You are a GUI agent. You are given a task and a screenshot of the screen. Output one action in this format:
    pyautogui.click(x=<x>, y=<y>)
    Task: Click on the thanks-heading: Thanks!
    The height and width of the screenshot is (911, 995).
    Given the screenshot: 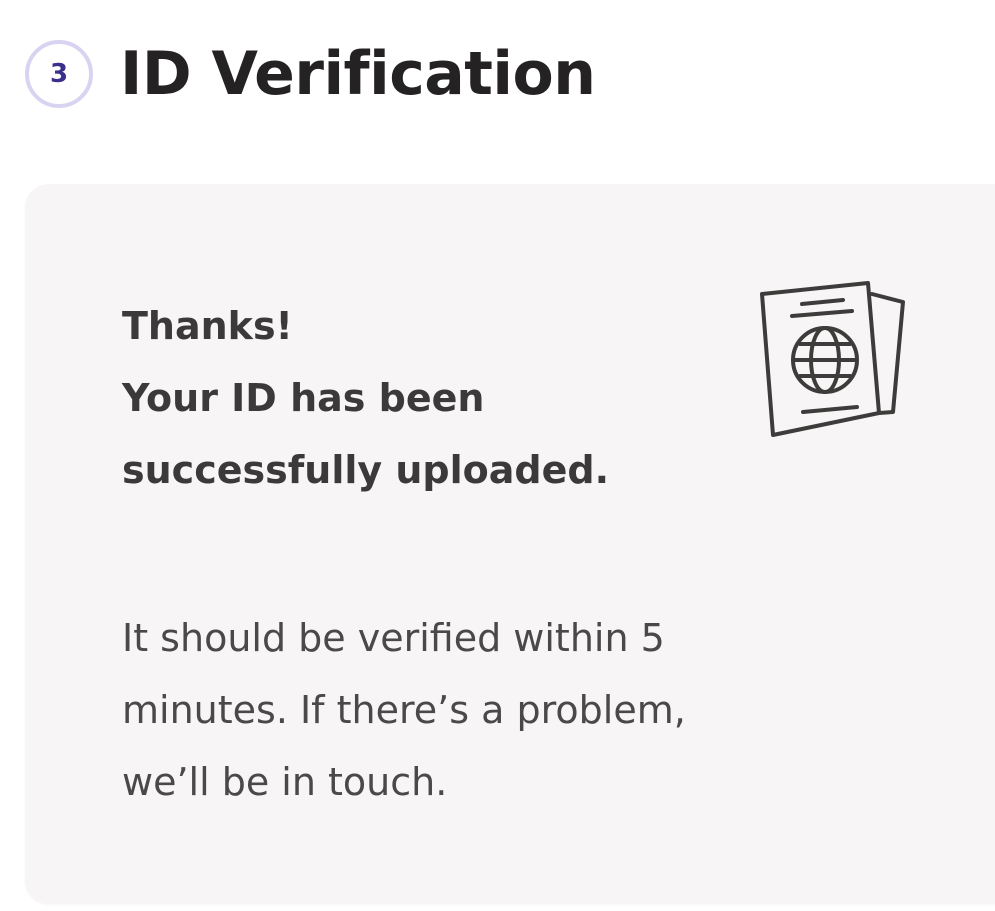 What is the action you would take?
    pyautogui.click(x=207, y=326)
    